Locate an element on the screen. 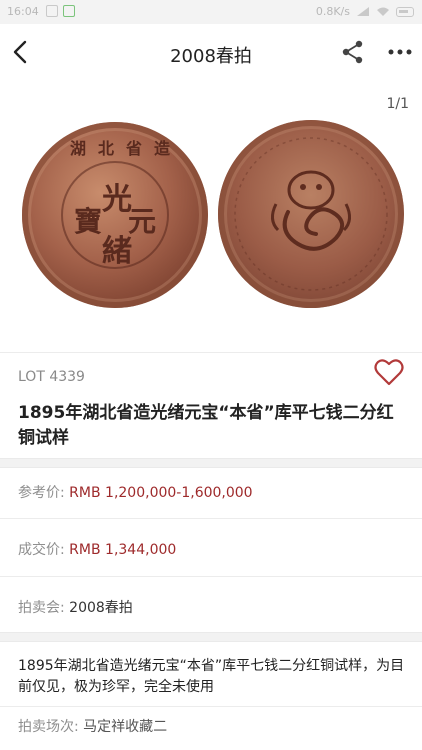 This screenshot has height=750, width=422. auction-value: 2008春拍 is located at coordinates (101, 608).